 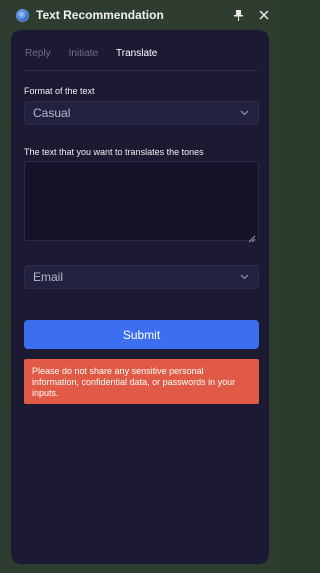 I want to click on resize-handle-icon, so click(x=252, y=236).